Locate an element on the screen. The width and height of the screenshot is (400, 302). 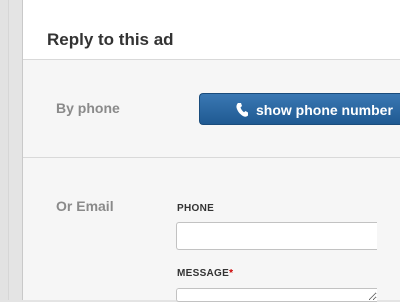
phone-icon is located at coordinates (242, 110).